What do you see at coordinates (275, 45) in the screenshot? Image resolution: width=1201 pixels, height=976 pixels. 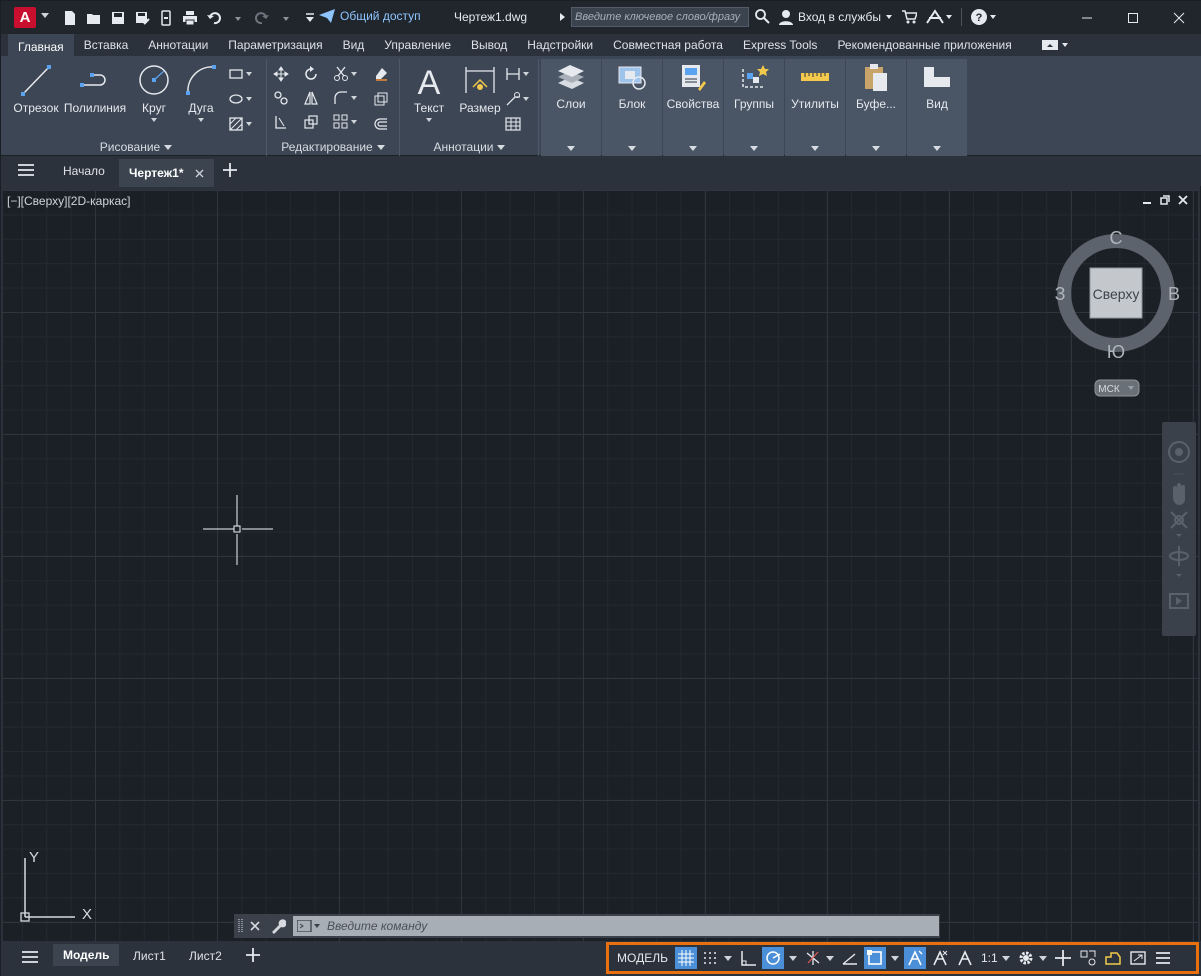 I see `ribbon-tab-parametric: Параметризация` at bounding box center [275, 45].